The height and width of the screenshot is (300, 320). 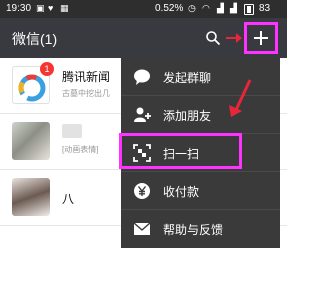 I want to click on signal-strength-icon: ▟, so click(x=233, y=8).